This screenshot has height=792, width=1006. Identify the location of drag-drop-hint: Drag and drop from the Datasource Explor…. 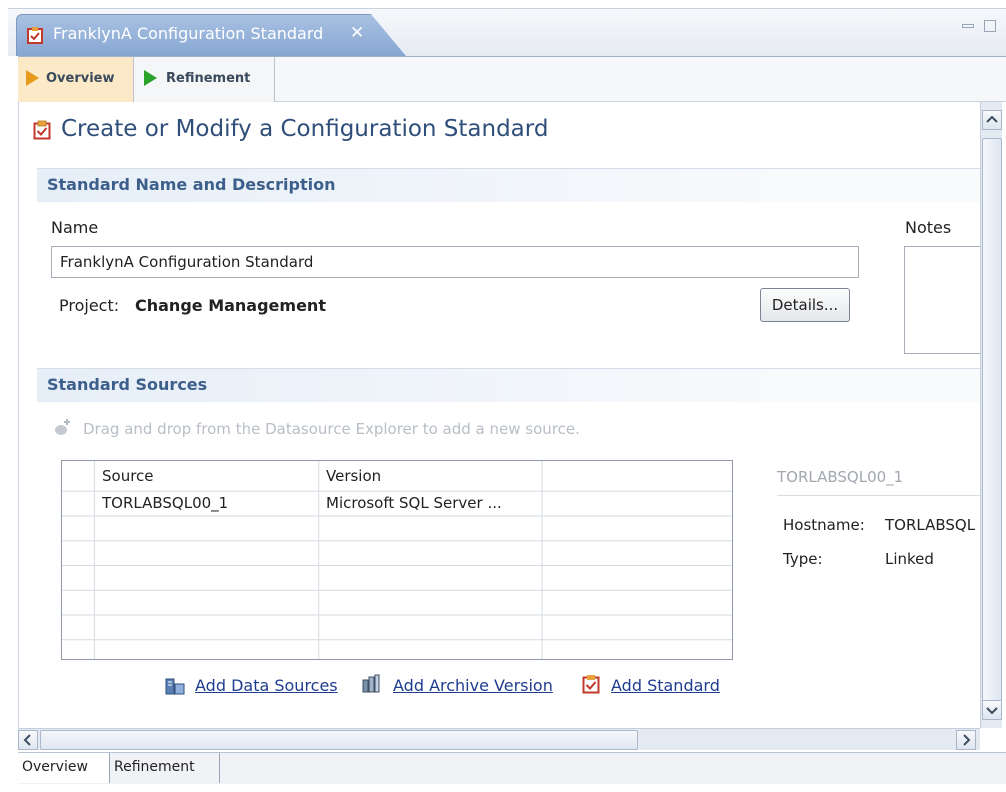
(331, 429).